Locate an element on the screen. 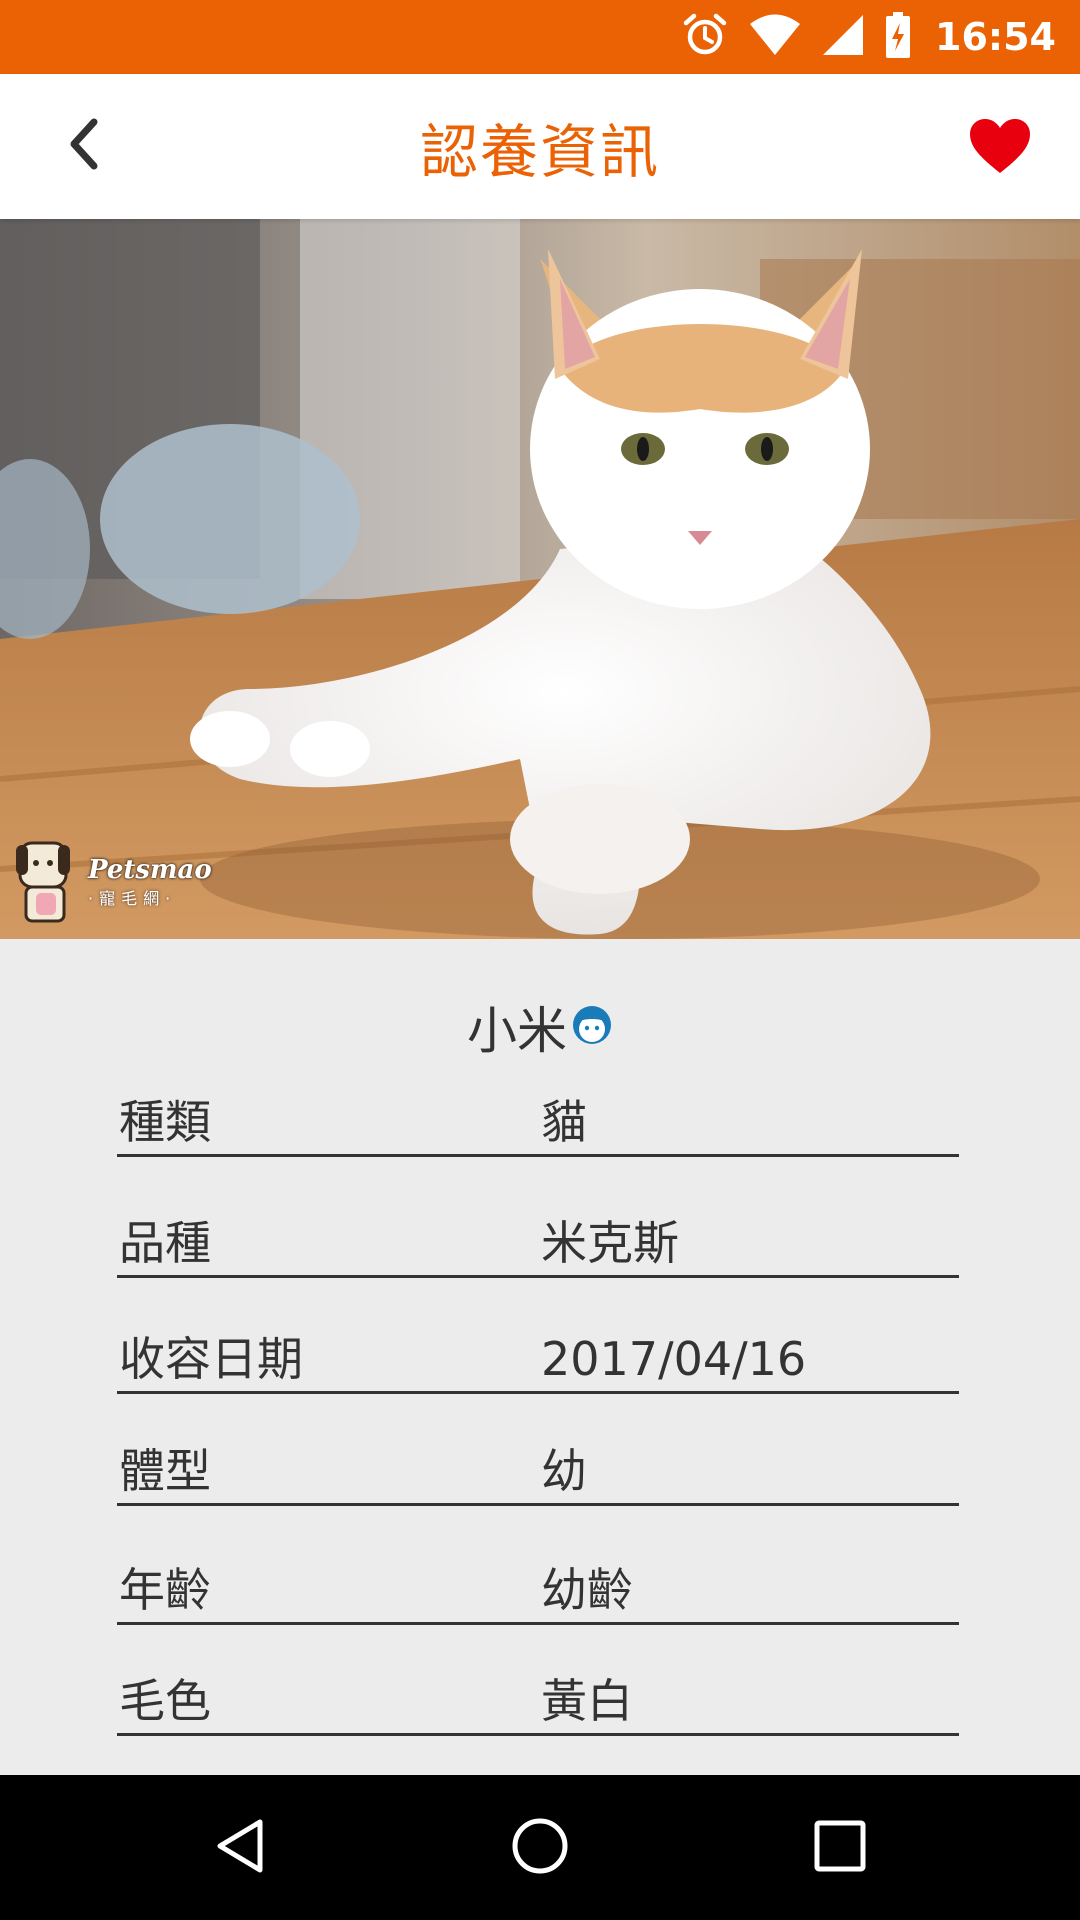  dog-logo-icon is located at coordinates (47, 882).